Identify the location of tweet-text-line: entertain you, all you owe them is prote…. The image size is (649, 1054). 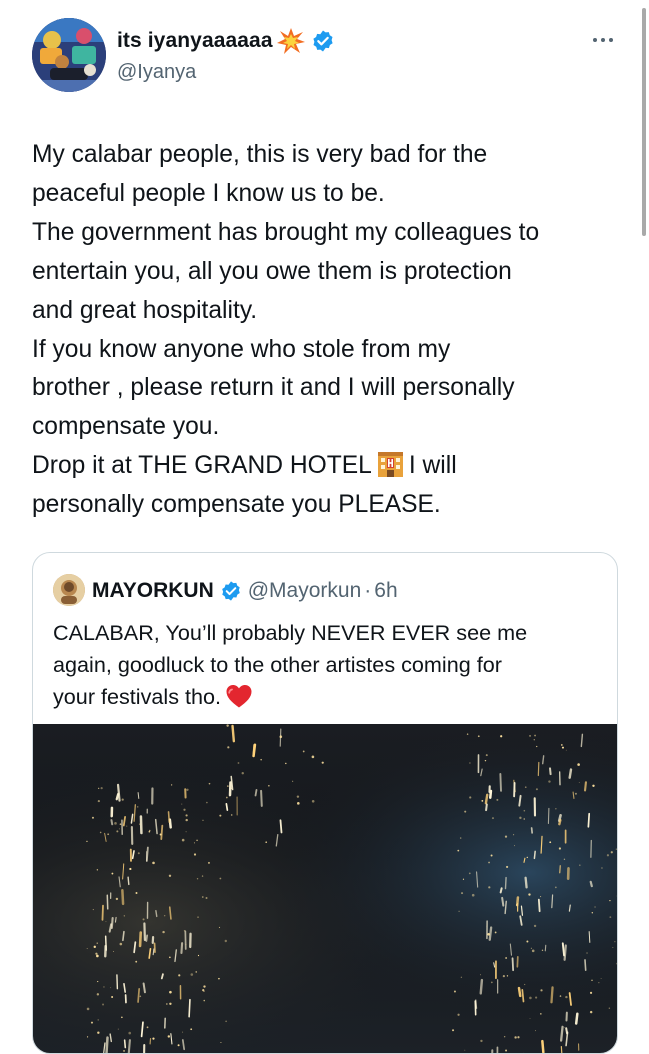
(332, 272).